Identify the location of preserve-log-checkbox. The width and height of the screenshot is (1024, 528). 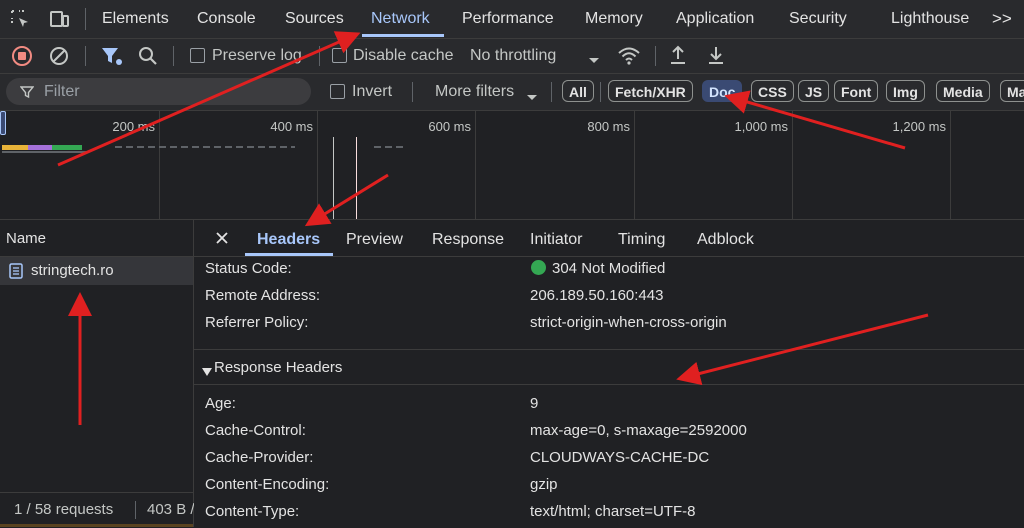
(197, 55).